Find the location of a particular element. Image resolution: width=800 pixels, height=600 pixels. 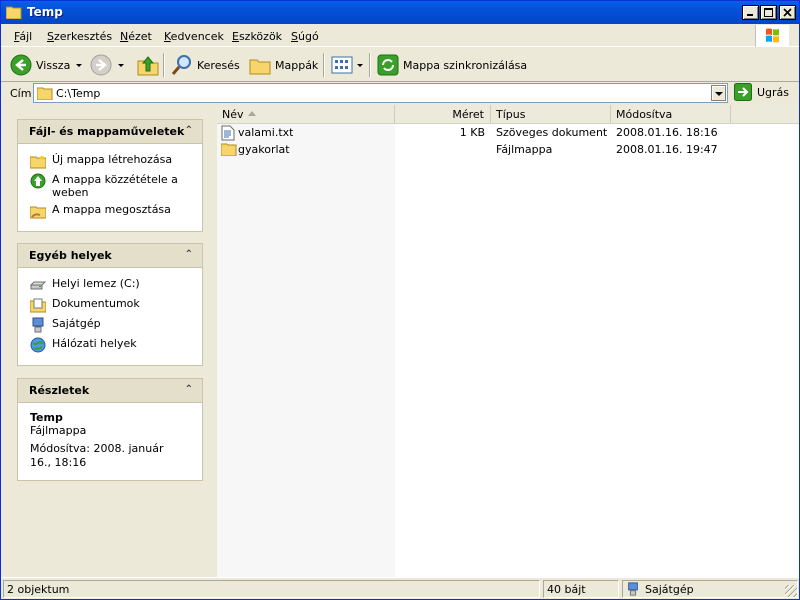

title-bar: Temp is located at coordinates (400, 12).